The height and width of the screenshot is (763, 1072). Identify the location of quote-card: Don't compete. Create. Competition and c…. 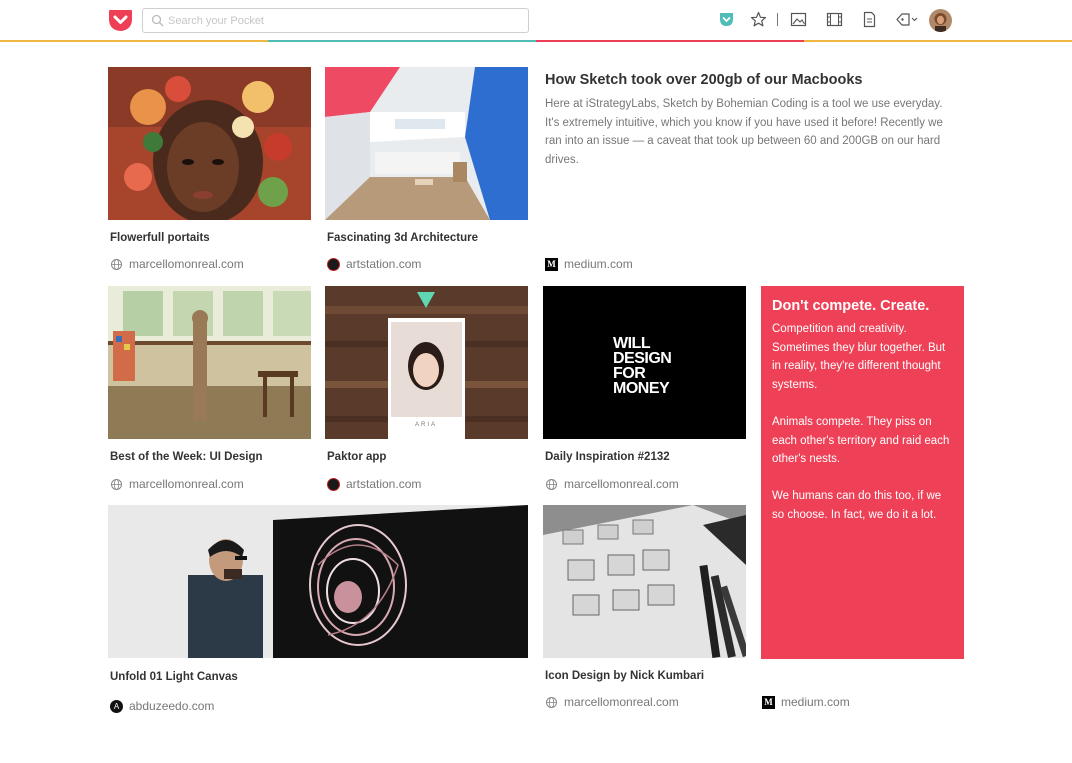
(862, 472).